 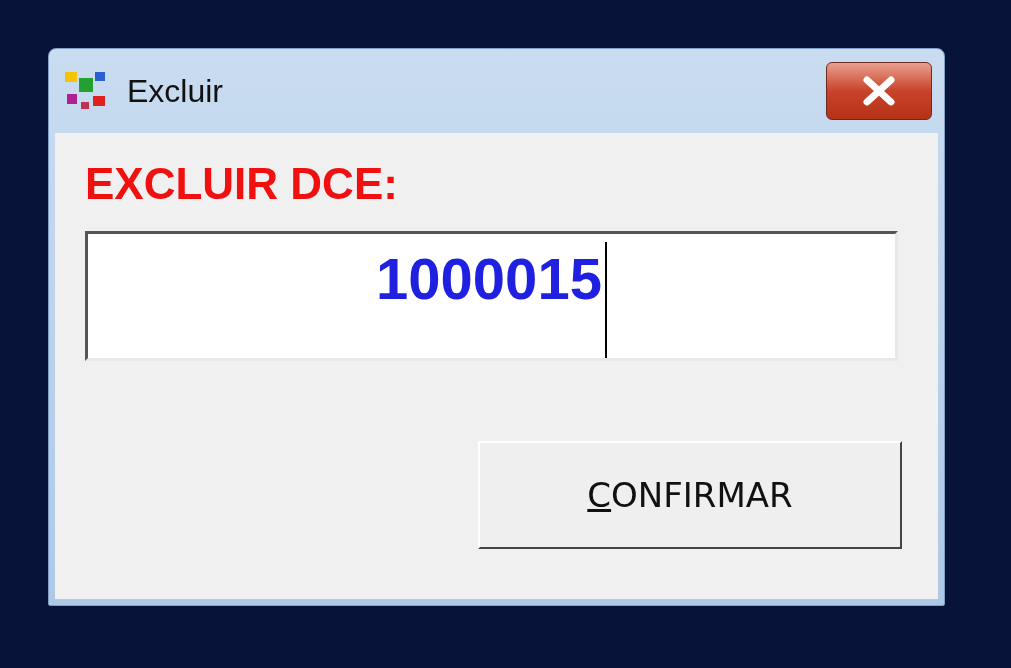 I want to click on confirm-button: CONFIRMAR, so click(x=690, y=495).